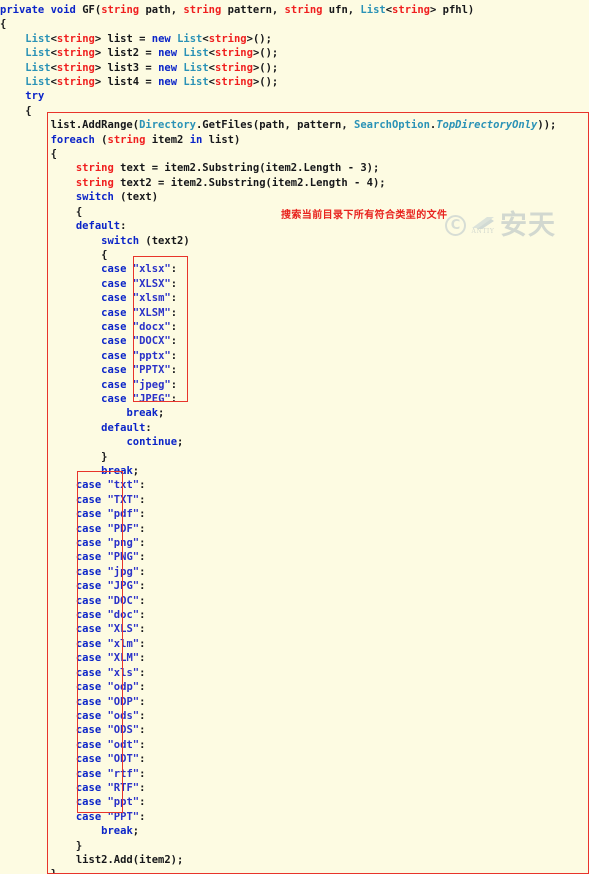  Describe the element at coordinates (294, 774) in the screenshot. I see `code-line: case "rtf":` at that location.